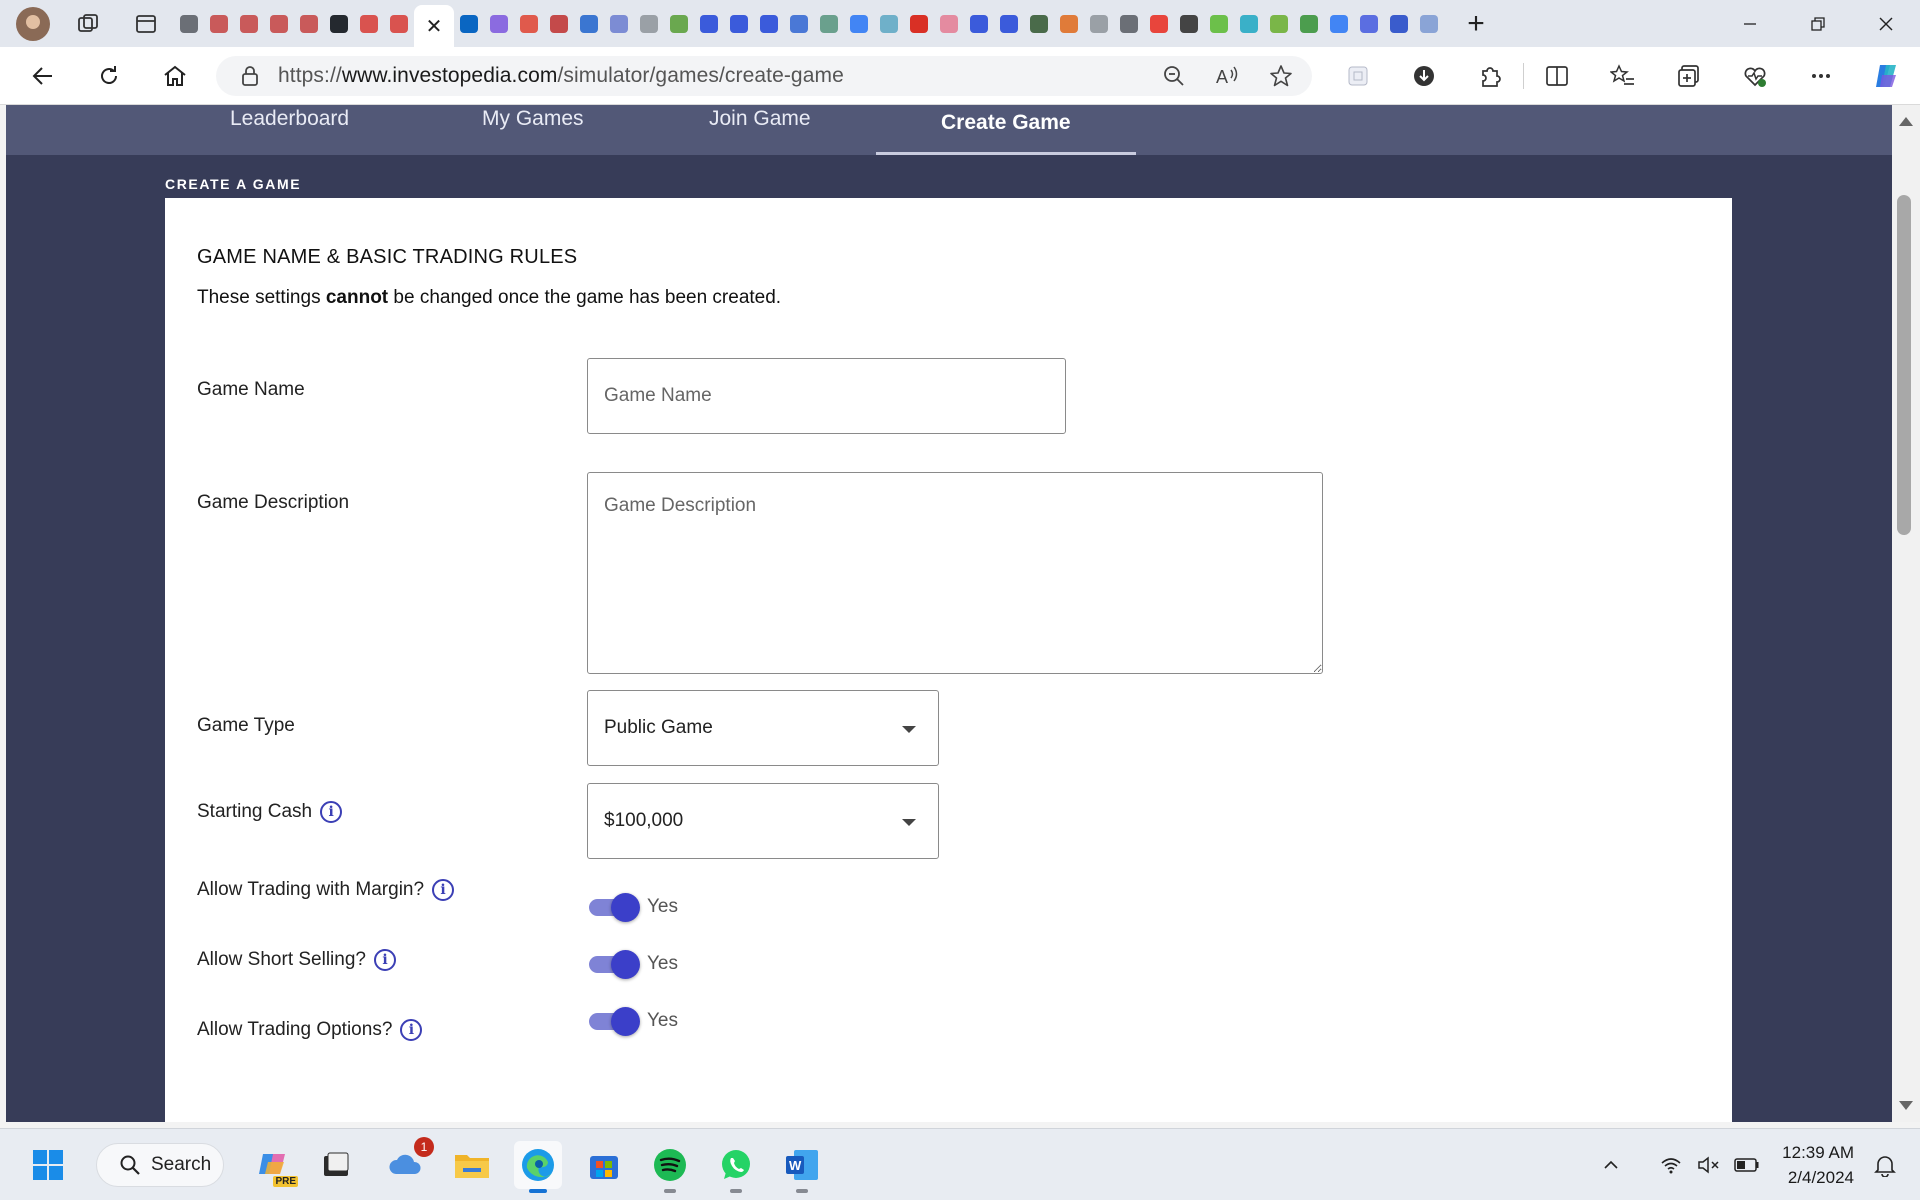 The height and width of the screenshot is (1200, 1920). I want to click on copilot-icon, so click(1887, 76).